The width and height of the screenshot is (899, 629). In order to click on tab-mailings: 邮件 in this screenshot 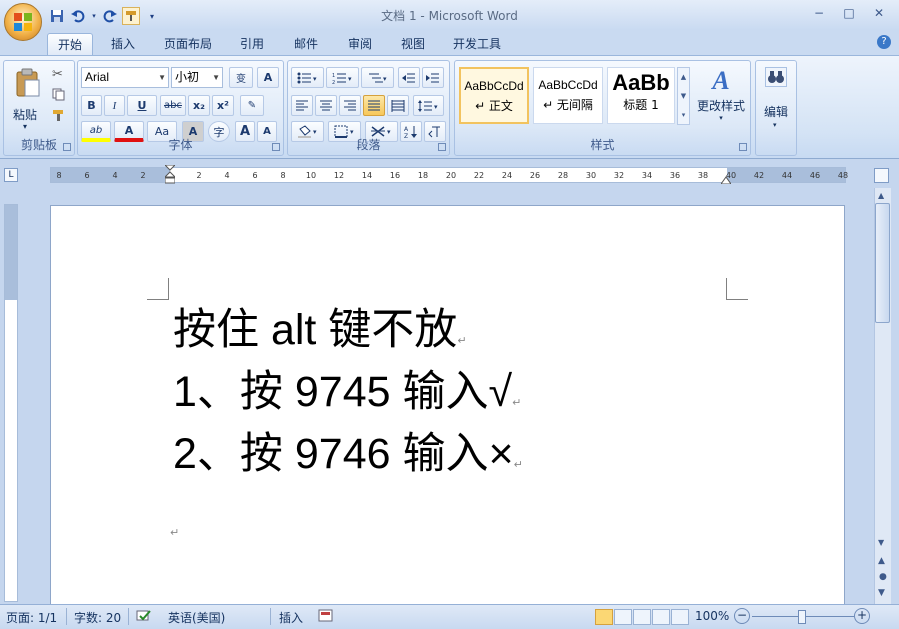, I will do `click(306, 44)`.